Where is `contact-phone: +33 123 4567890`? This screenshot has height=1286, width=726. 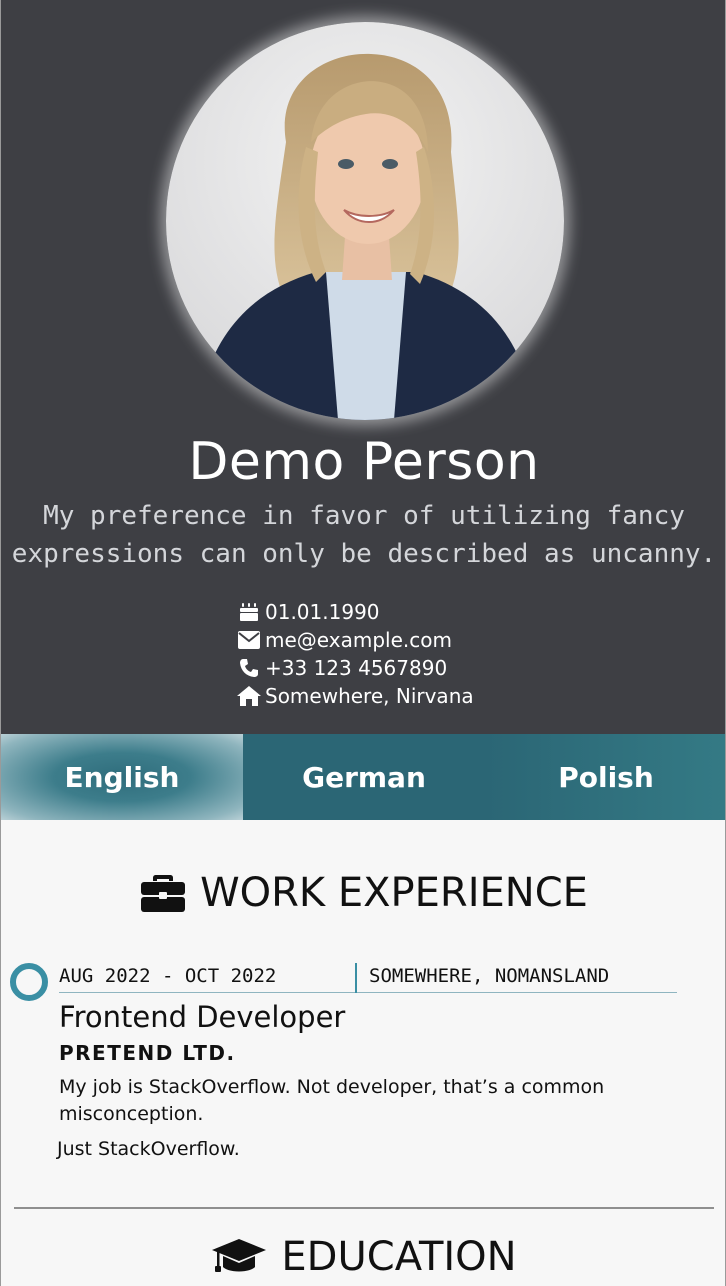 contact-phone: +33 123 4567890 is located at coordinates (355, 668).